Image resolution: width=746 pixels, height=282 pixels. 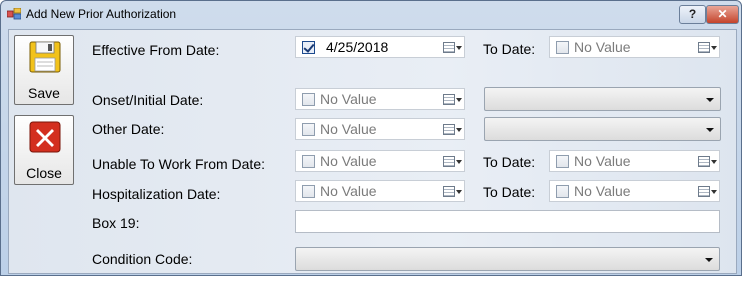 What do you see at coordinates (308, 99) in the screenshot?
I see `onset-checkbox` at bounding box center [308, 99].